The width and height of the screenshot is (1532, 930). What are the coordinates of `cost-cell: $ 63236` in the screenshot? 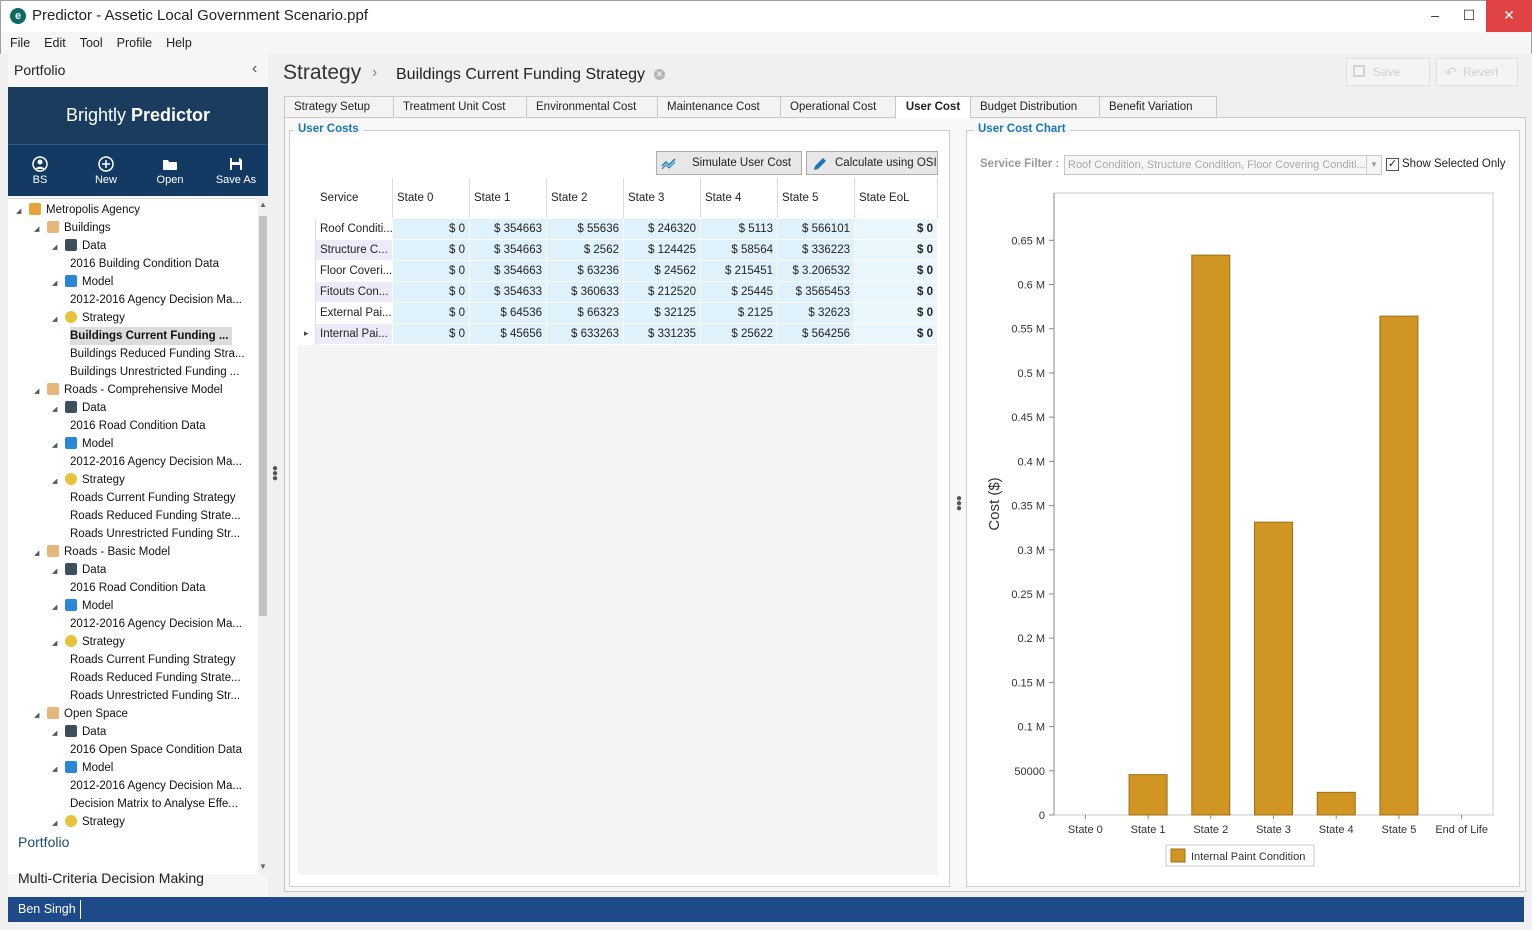 It's located at (585, 271).